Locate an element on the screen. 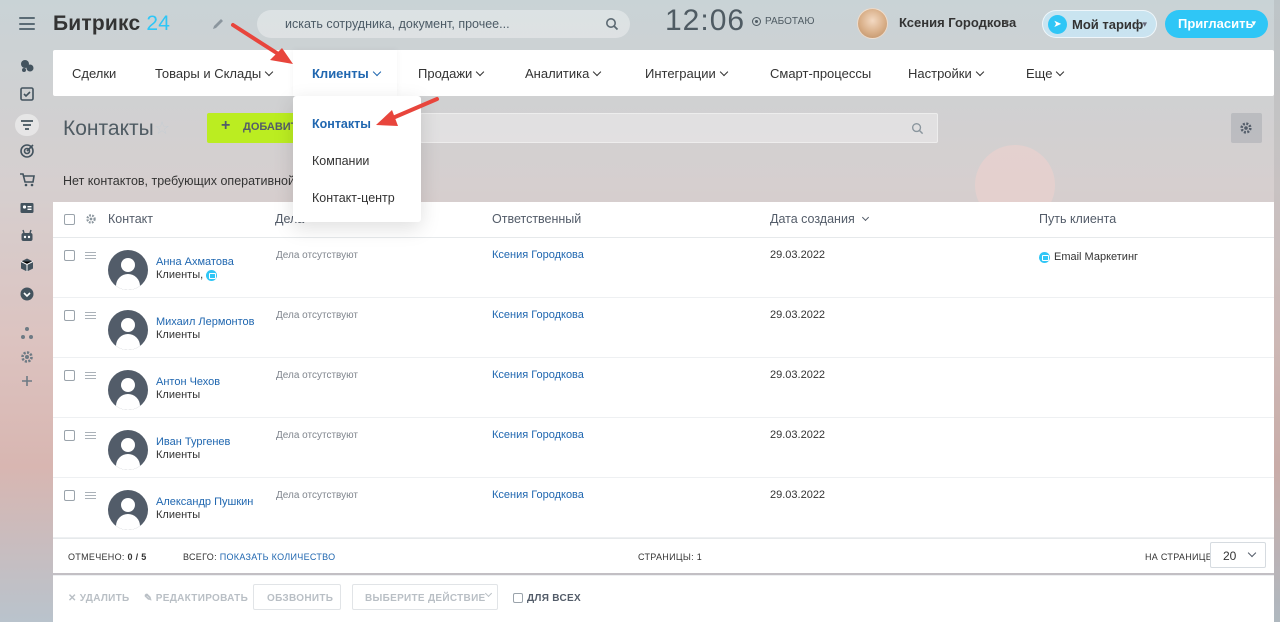 This screenshot has width=1280, height=622. client-path: Email Маркетинг is located at coordinates (1088, 257).